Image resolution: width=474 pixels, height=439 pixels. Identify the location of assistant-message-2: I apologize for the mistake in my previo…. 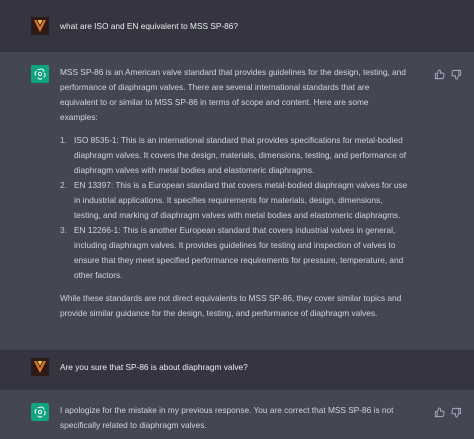
(237, 414).